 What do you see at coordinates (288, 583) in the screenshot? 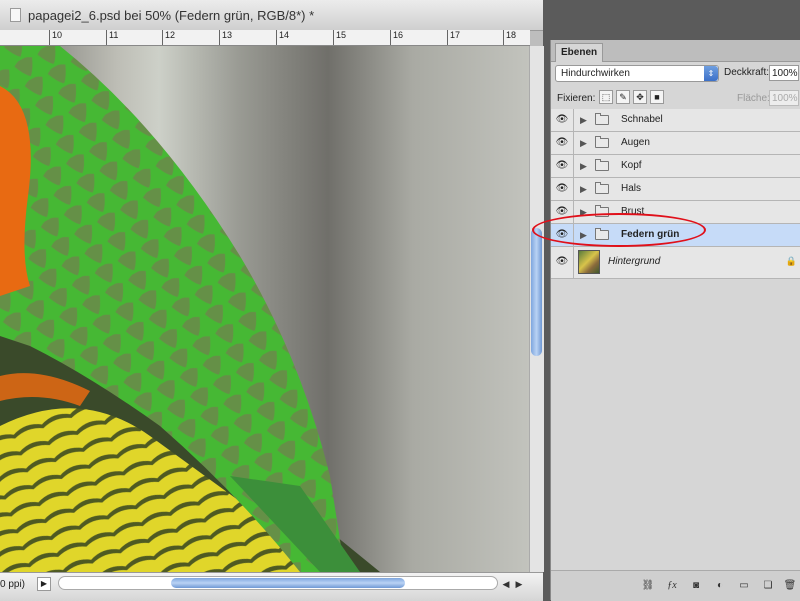
I see `horizontal-scroll-thumb` at bounding box center [288, 583].